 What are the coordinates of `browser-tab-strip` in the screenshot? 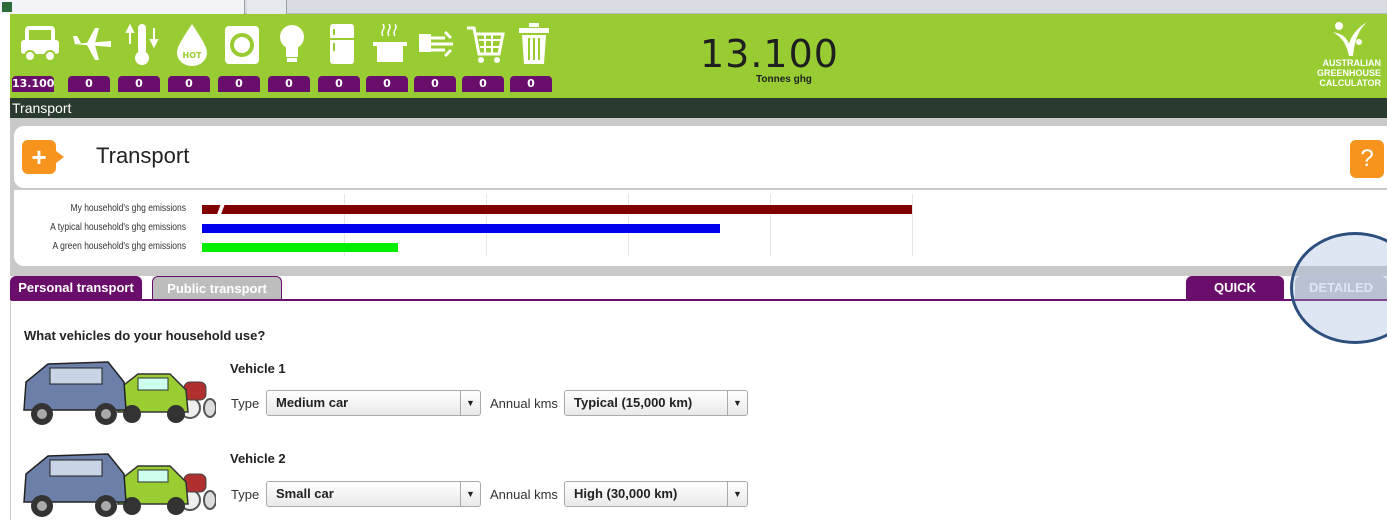 It's located at (693, 7).